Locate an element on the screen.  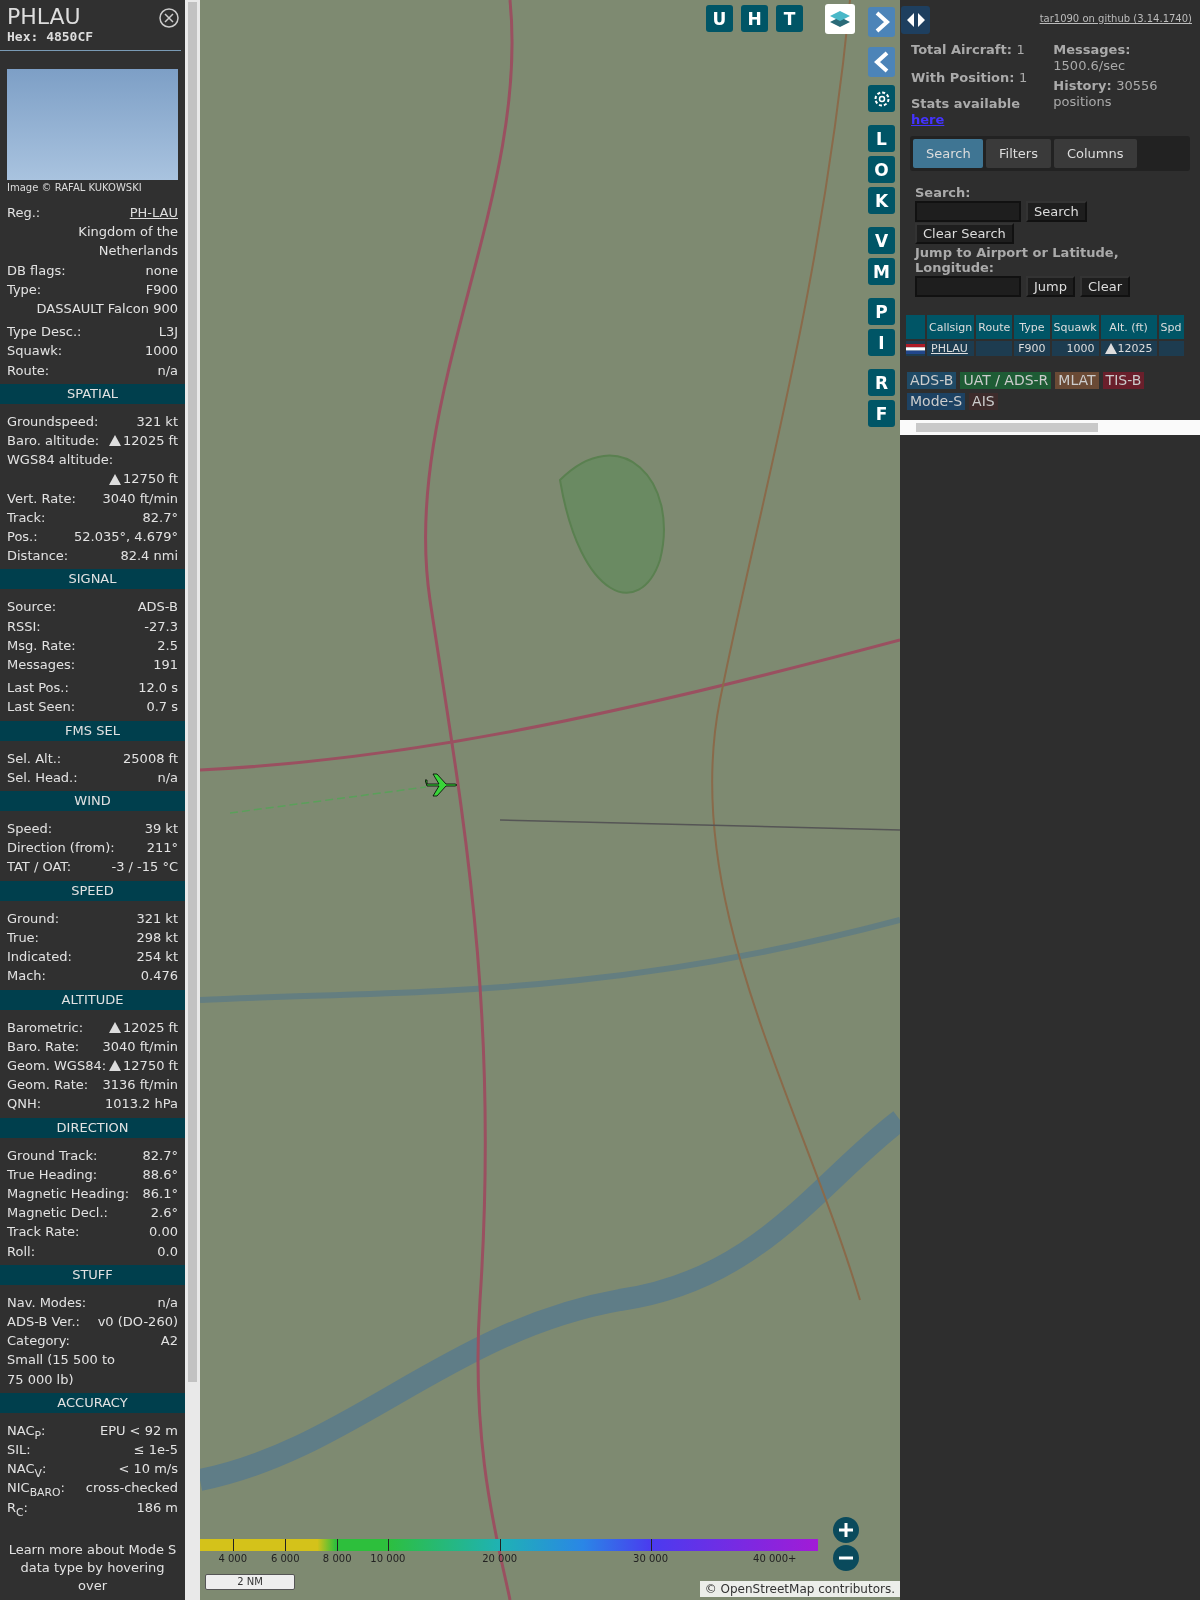
altitude-label: 20 000 is located at coordinates (500, 1558).